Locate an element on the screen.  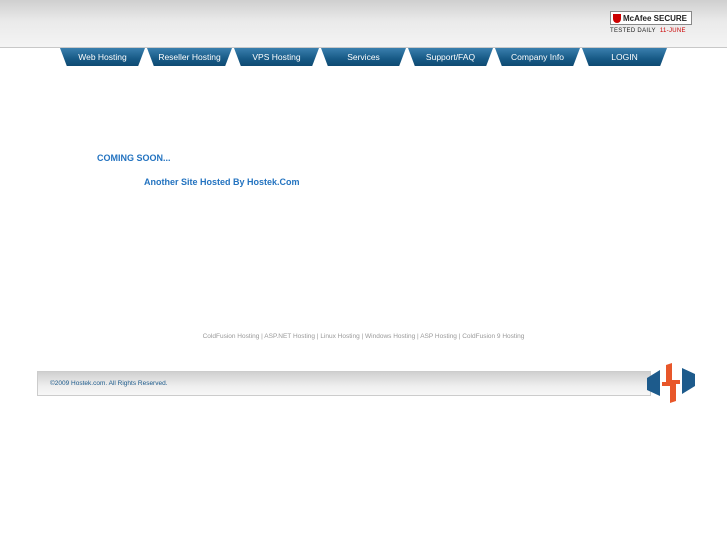
header: McAfee SECURE TESTED DAILY 11-JUNE is located at coordinates (363, 24).